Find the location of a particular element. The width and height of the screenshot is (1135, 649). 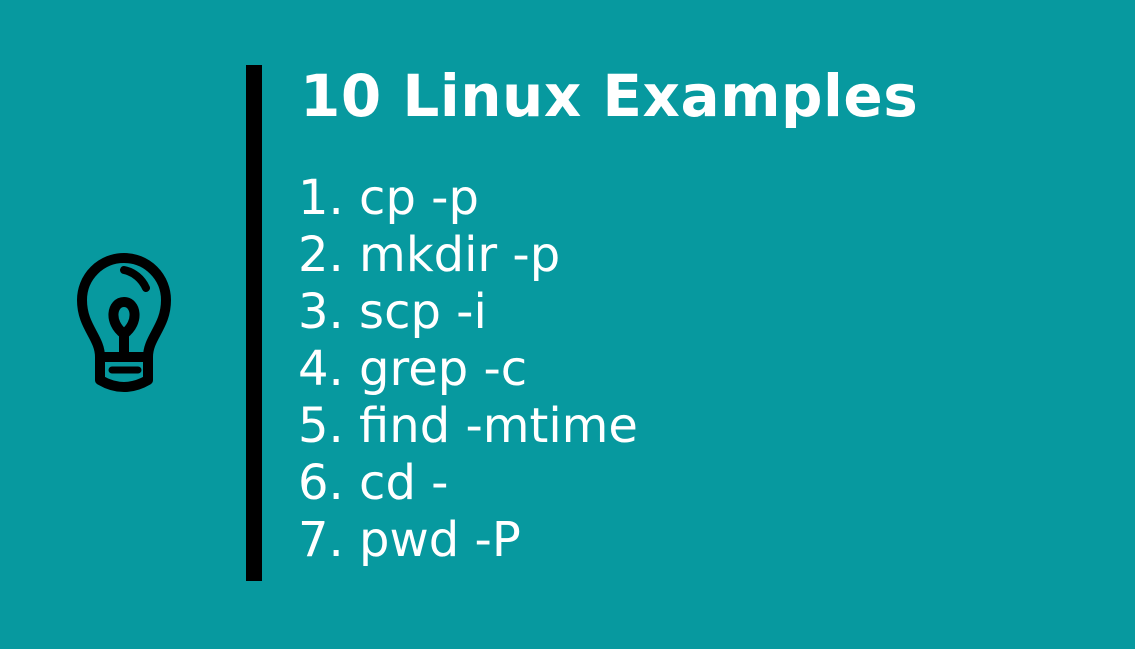

list-item: 4. grep -c is located at coordinates (413, 369).